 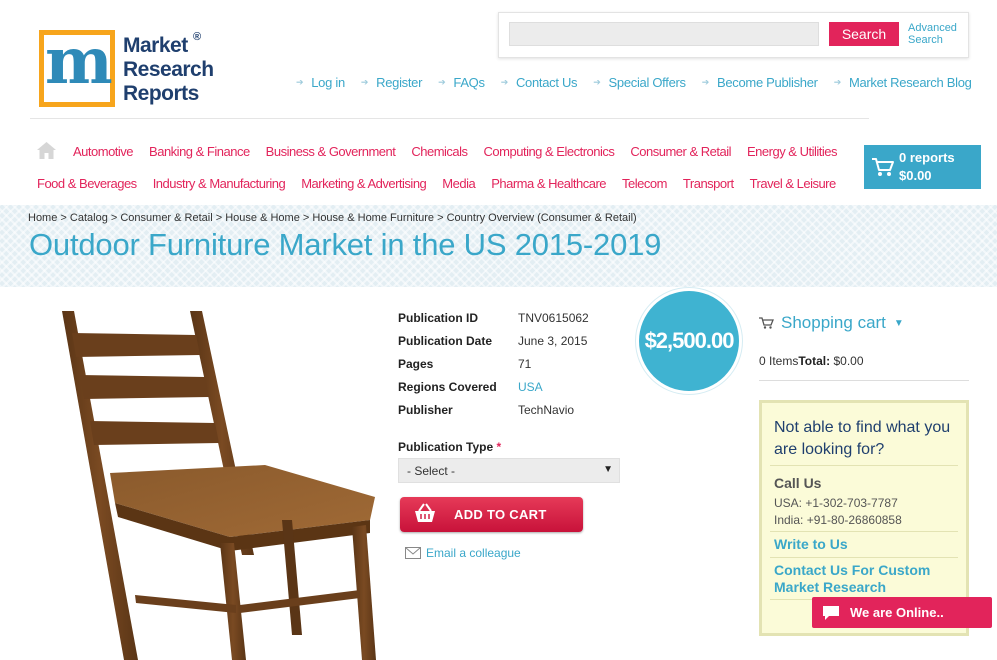 What do you see at coordinates (493, 345) in the screenshot?
I see `detail-row: Publication Date June 3, 2015` at bounding box center [493, 345].